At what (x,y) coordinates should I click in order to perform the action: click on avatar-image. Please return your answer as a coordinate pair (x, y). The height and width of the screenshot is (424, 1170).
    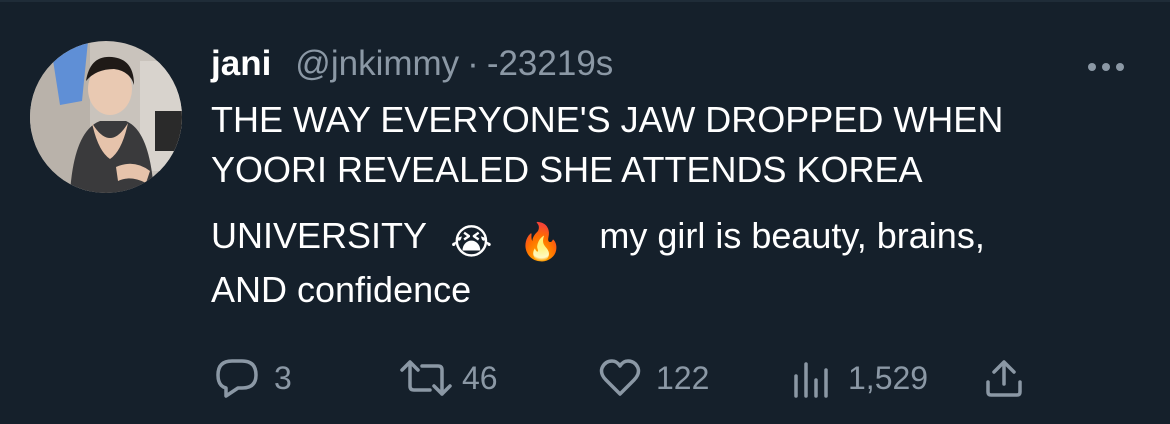
    Looking at the image, I should click on (106, 117).